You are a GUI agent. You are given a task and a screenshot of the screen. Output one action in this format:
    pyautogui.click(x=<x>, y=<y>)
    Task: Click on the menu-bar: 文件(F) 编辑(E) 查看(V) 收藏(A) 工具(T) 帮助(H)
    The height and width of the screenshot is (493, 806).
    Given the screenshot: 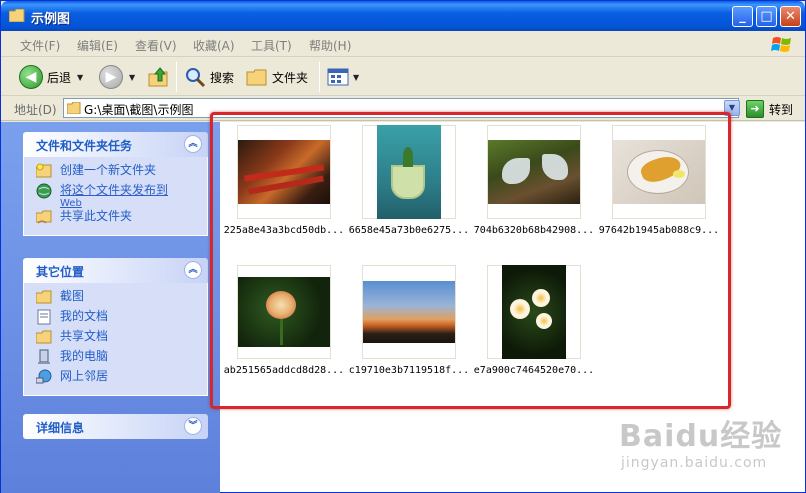 What is the action you would take?
    pyautogui.click(x=403, y=44)
    